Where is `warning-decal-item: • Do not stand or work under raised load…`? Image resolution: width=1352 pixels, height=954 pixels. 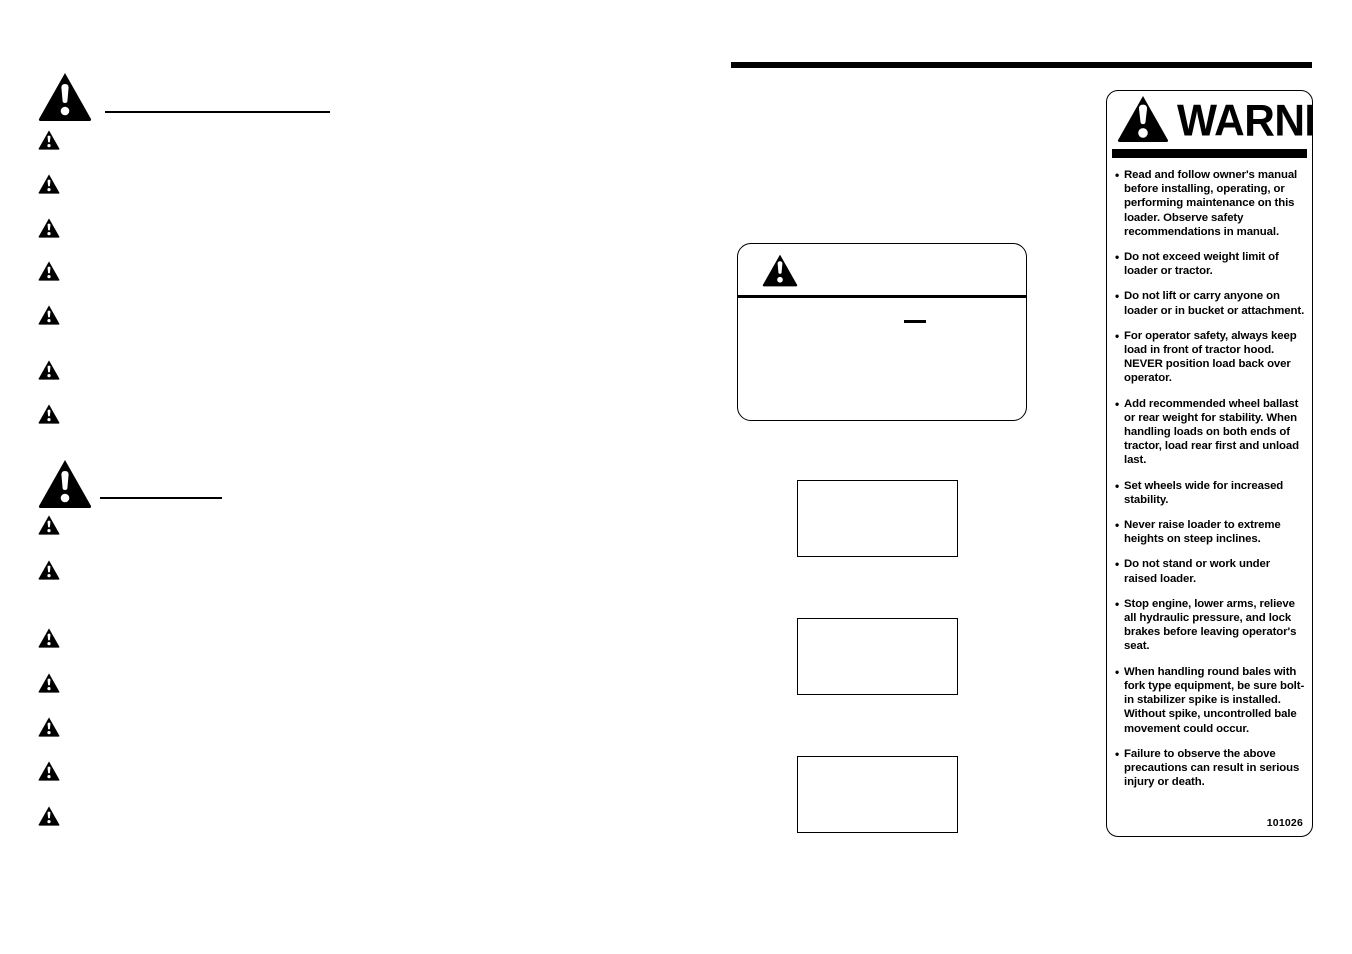 warning-decal-item: • Do not stand or work under raised load… is located at coordinates (1210, 571).